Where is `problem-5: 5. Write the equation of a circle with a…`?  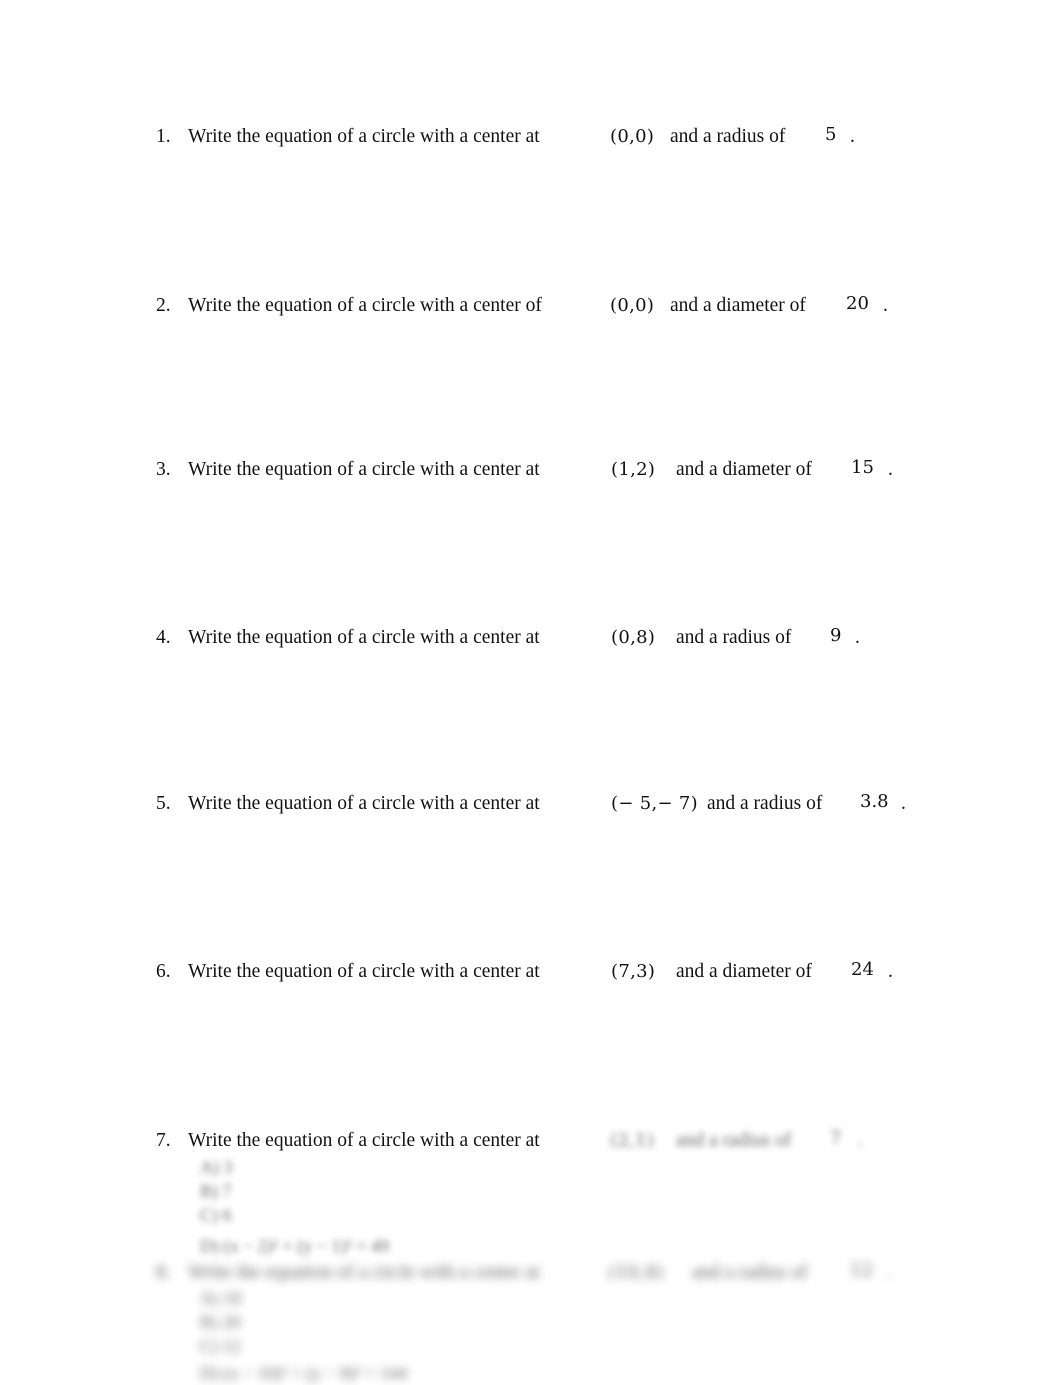
problem-5: 5. Write the equation of a circle with a… is located at coordinates (531, 804).